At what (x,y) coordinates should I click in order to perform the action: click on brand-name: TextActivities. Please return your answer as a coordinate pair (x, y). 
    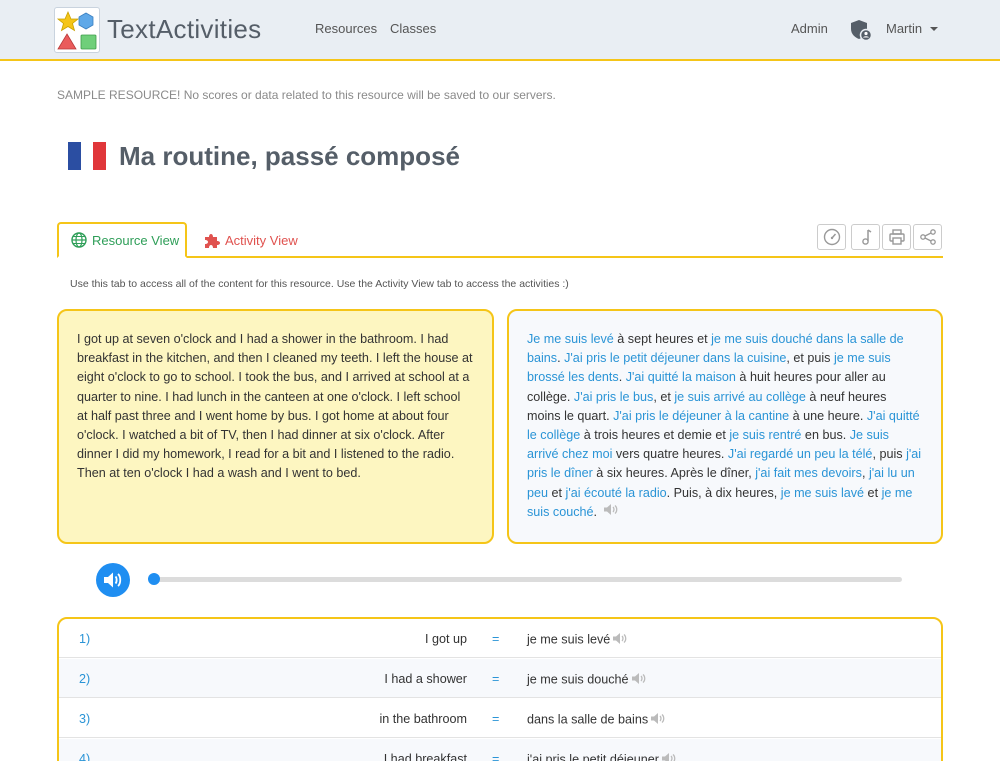
    Looking at the image, I should click on (184, 29).